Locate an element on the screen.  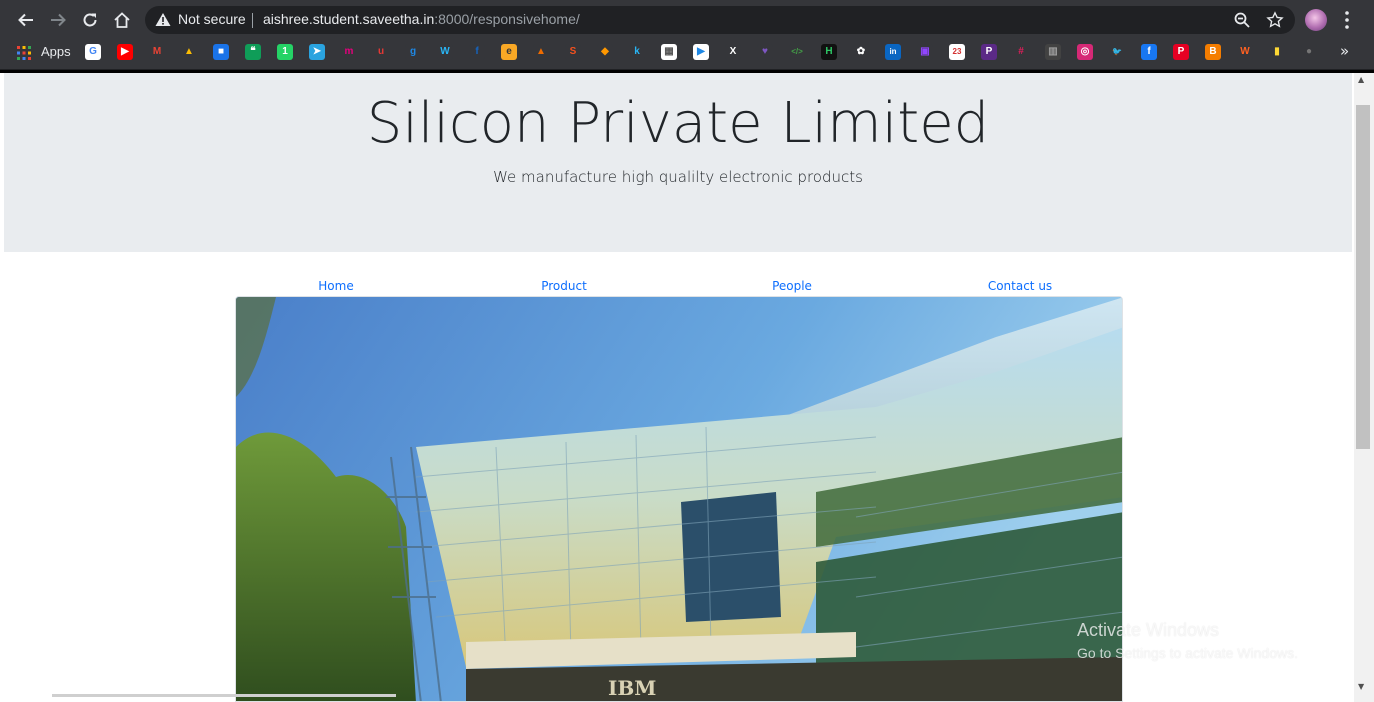
facebook-bookmark-icon: f is located at coordinates (1149, 52).